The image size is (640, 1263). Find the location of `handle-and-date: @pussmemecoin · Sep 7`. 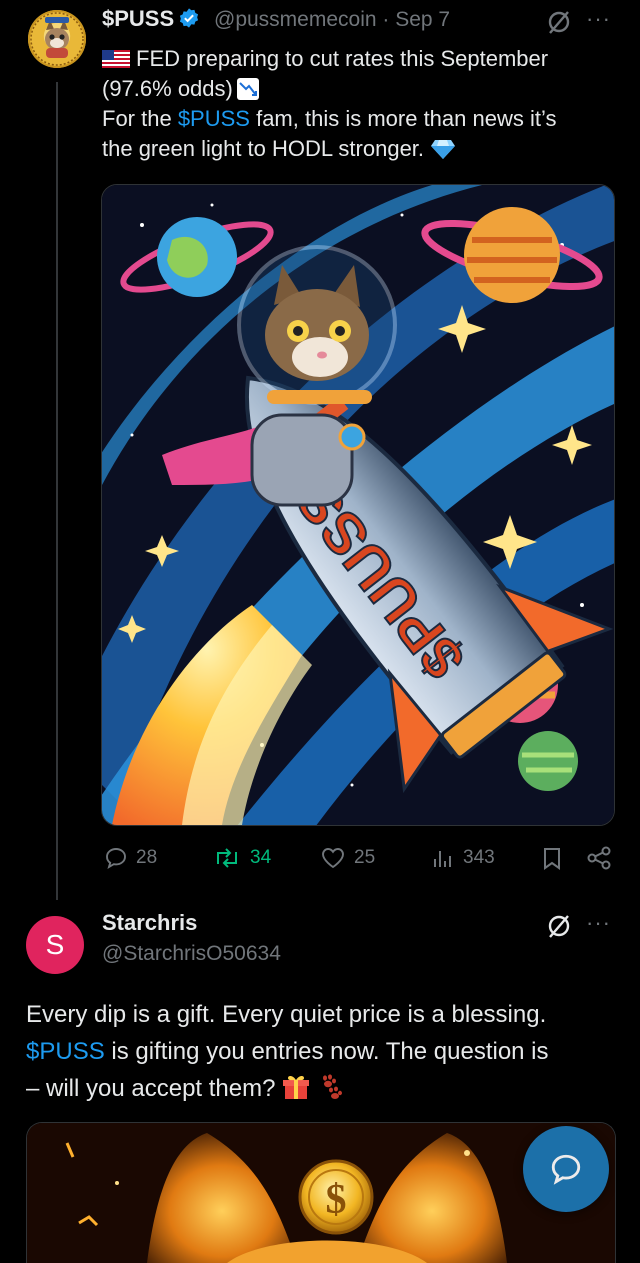

handle-and-date: @pussmemecoin · Sep 7 is located at coordinates (332, 20).